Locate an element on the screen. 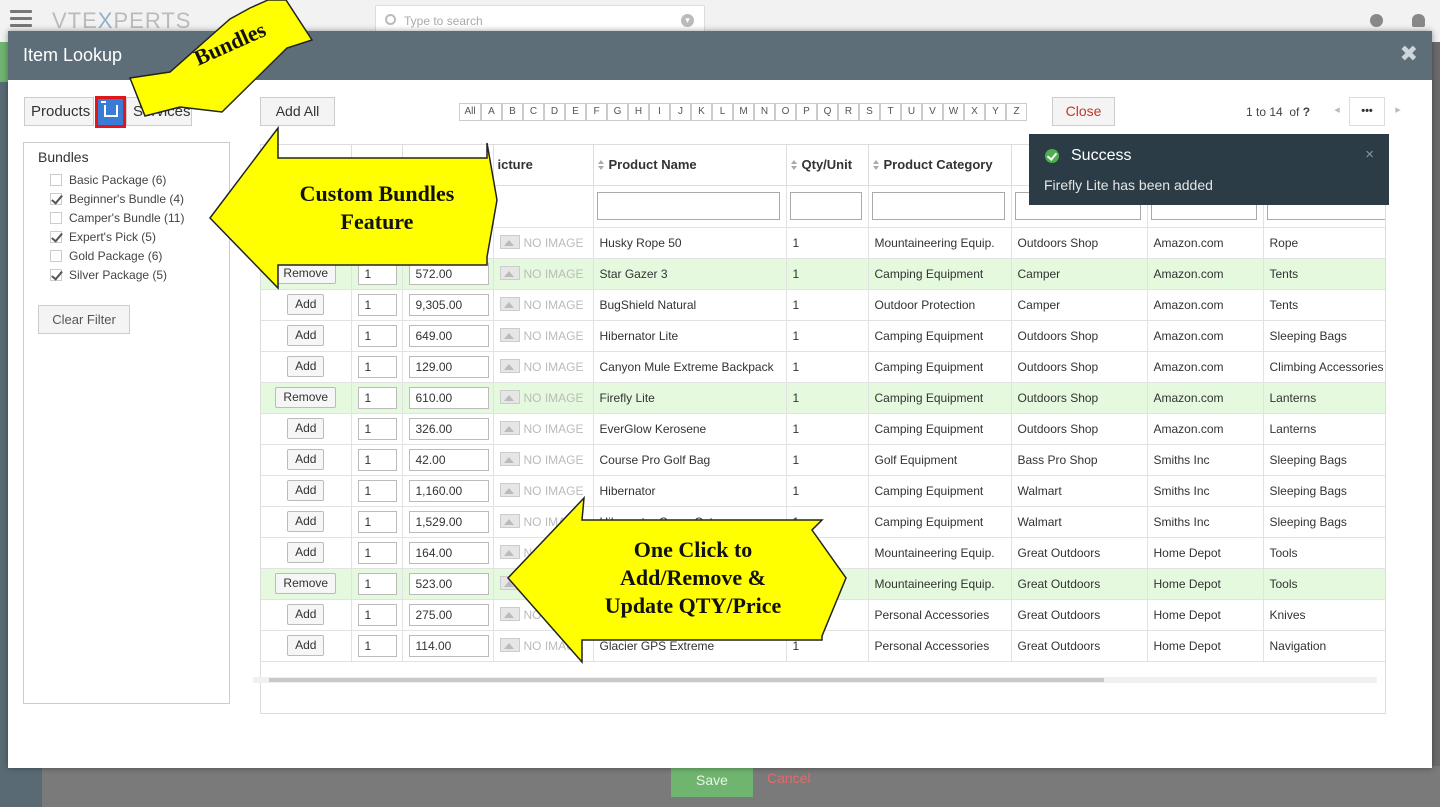  add-all-button: Add All is located at coordinates (297, 111).